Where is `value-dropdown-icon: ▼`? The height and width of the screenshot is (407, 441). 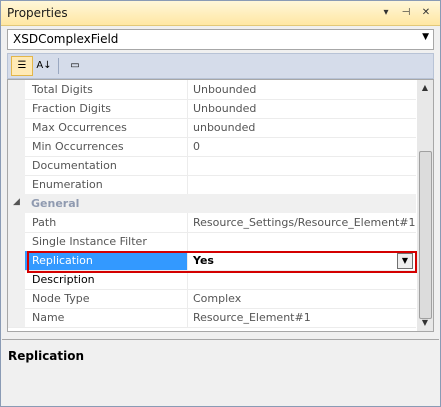
value-dropdown-icon: ▼ is located at coordinates (405, 261).